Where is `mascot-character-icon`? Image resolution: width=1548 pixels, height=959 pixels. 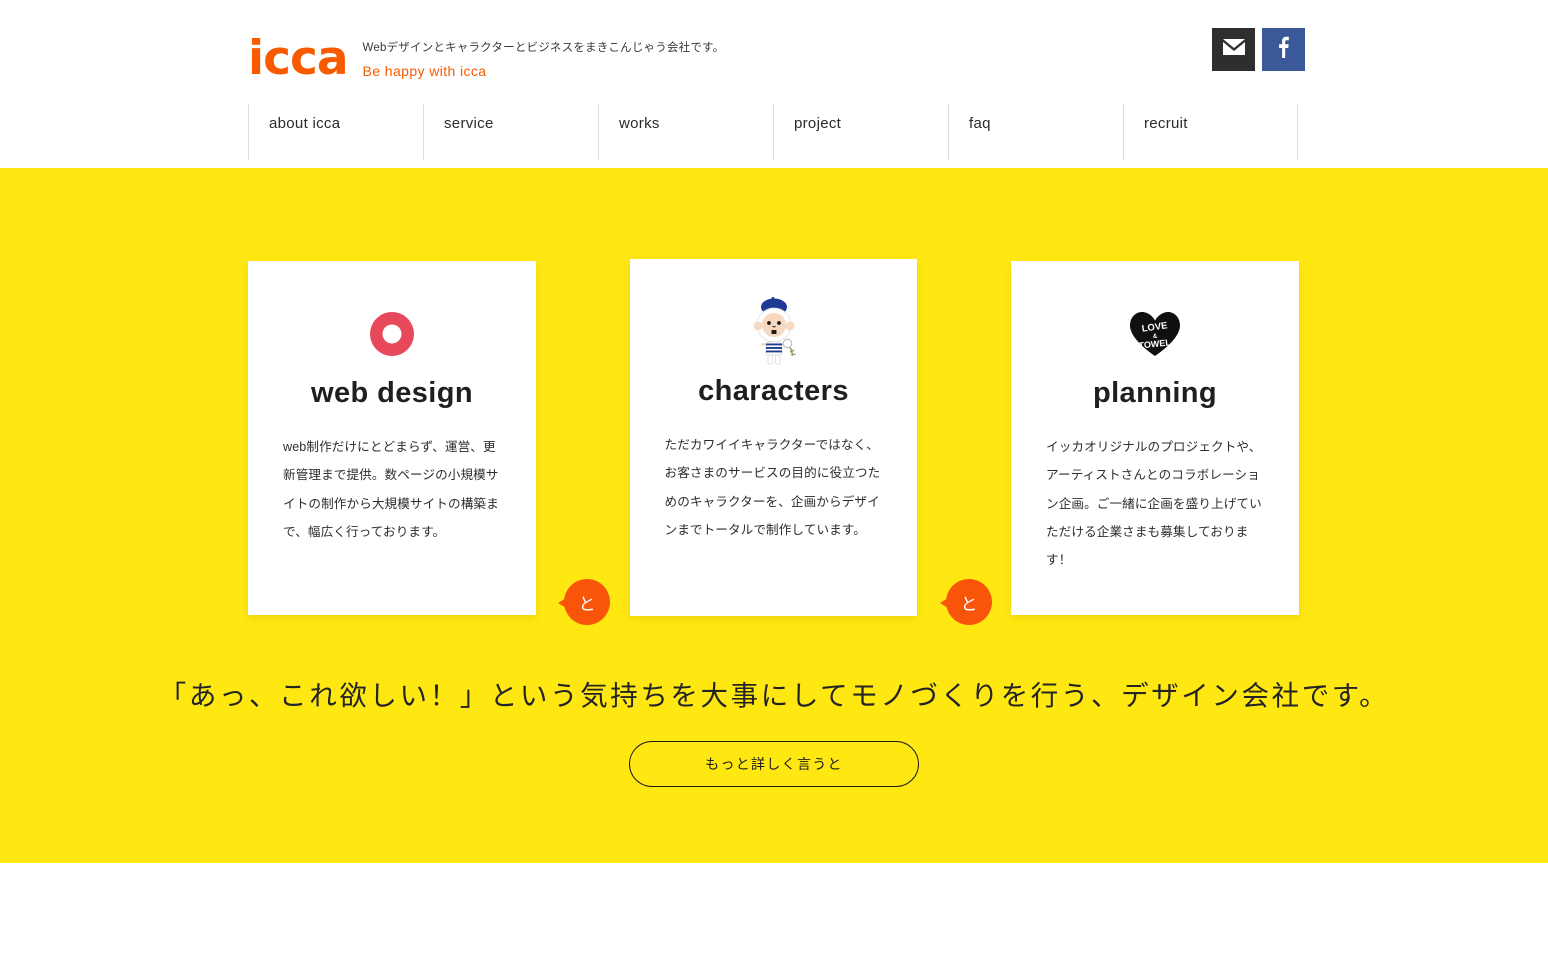
mascot-character-icon is located at coordinates (774, 332).